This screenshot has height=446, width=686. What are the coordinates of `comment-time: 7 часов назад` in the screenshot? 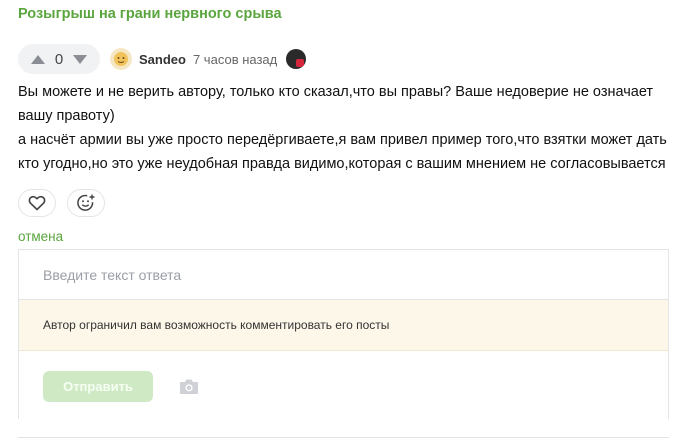 It's located at (235, 59).